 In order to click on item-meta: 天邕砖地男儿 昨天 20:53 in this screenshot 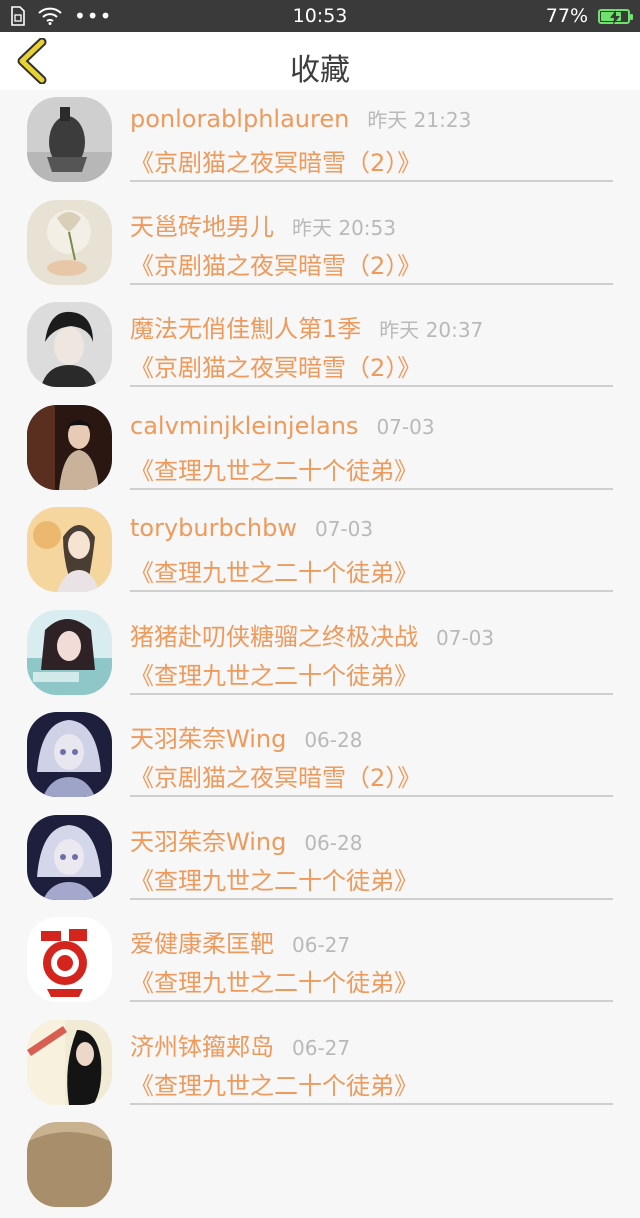, I will do `click(263, 224)`.